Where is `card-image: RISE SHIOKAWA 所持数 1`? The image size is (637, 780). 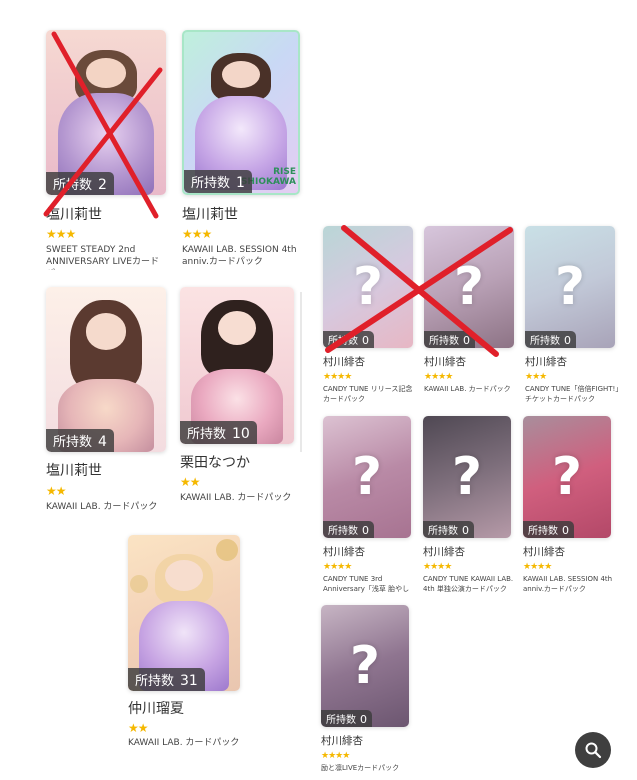
card-image: RISE SHIOKAWA 所持数 1 is located at coordinates (241, 112).